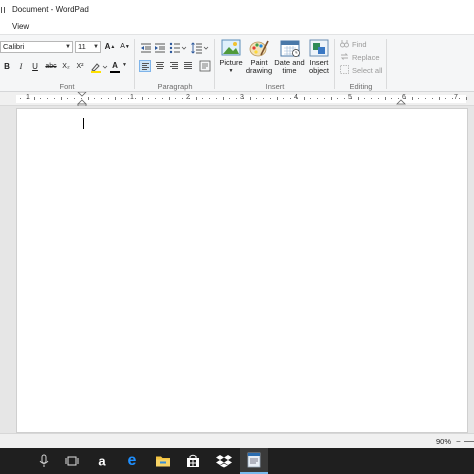 This screenshot has width=474, height=474. Describe the element at coordinates (366, 57) in the screenshot. I see `replace-label: Replace` at that location.